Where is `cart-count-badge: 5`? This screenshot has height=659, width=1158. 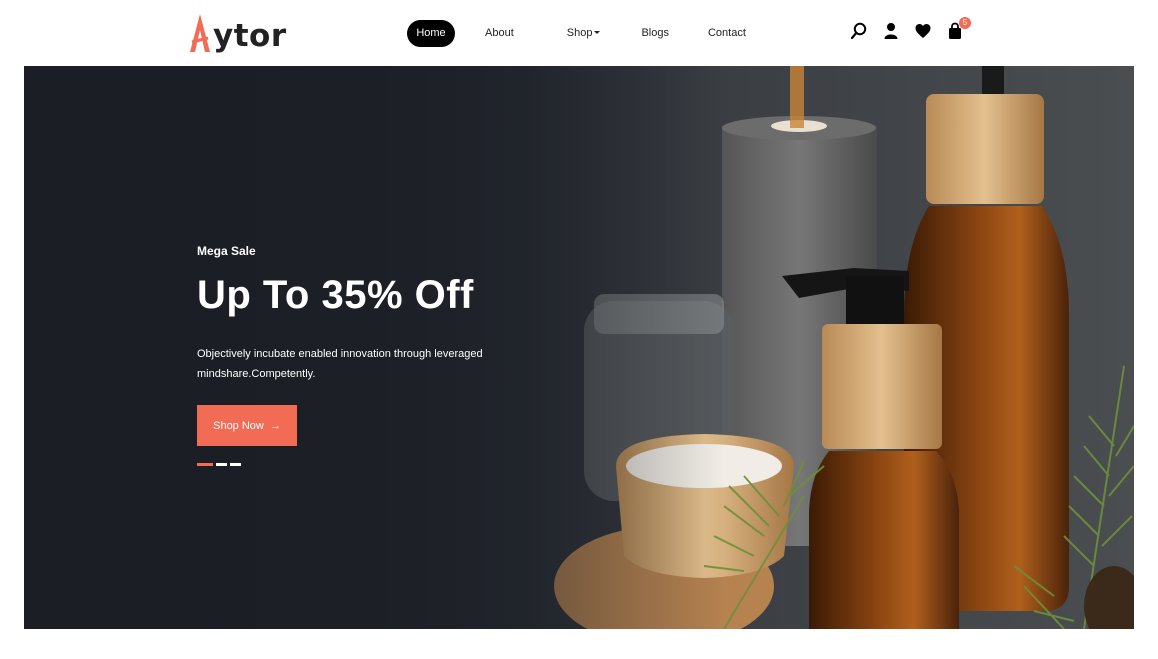 cart-count-badge: 5 is located at coordinates (965, 23).